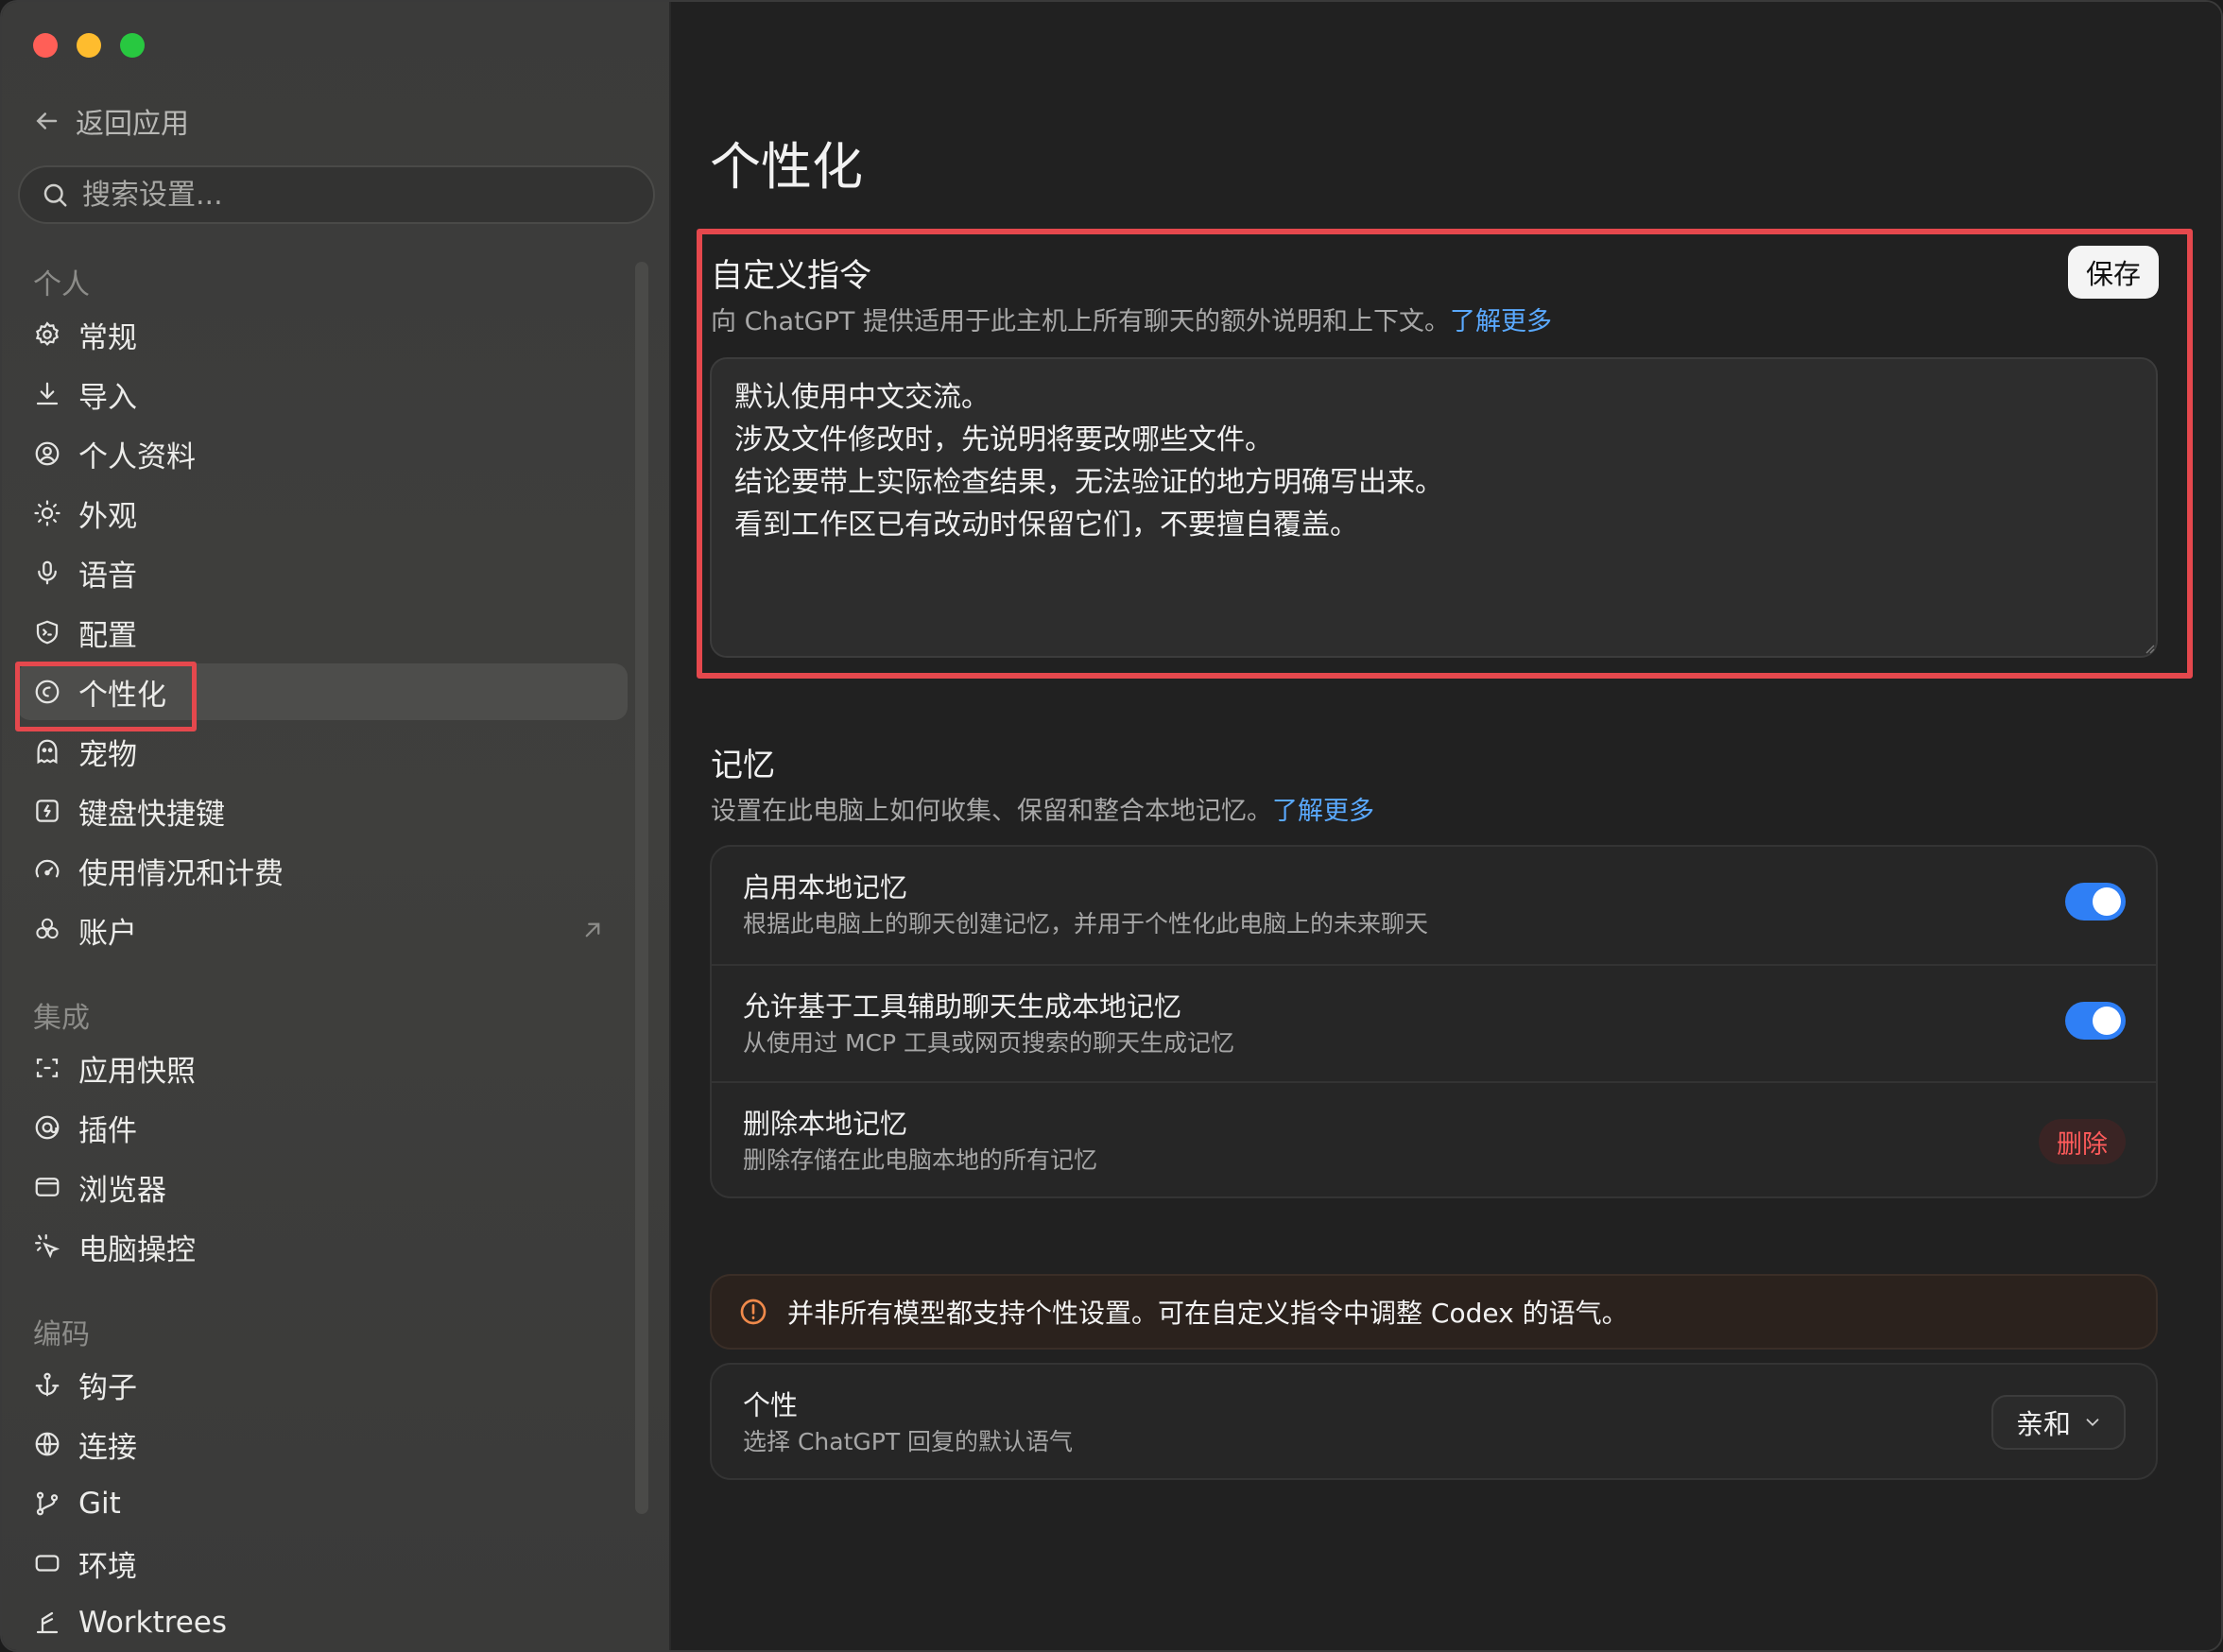 The width and height of the screenshot is (2223, 1652). Describe the element at coordinates (47, 393) in the screenshot. I see `download-icon` at that location.